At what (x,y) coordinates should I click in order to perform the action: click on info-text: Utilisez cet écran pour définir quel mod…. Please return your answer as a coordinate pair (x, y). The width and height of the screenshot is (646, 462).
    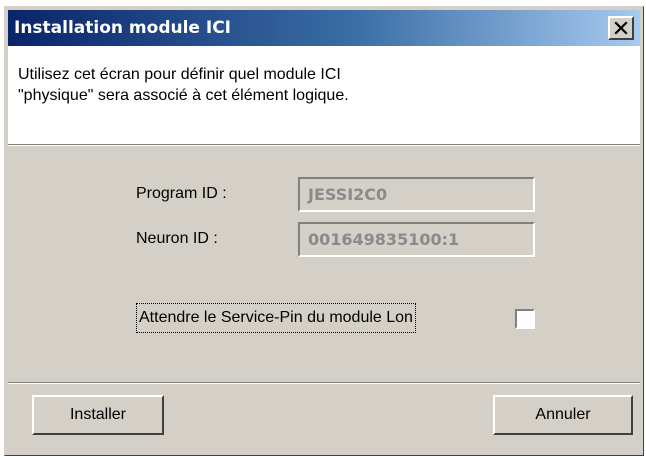
    Looking at the image, I should click on (183, 85).